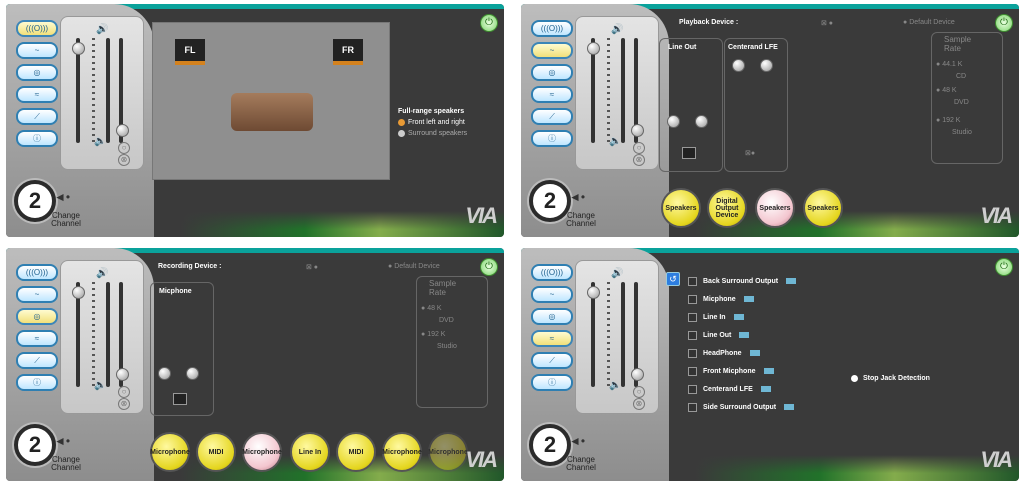  Describe the element at coordinates (216, 452) in the screenshot. I see `device-midi-1: MIDI` at that location.